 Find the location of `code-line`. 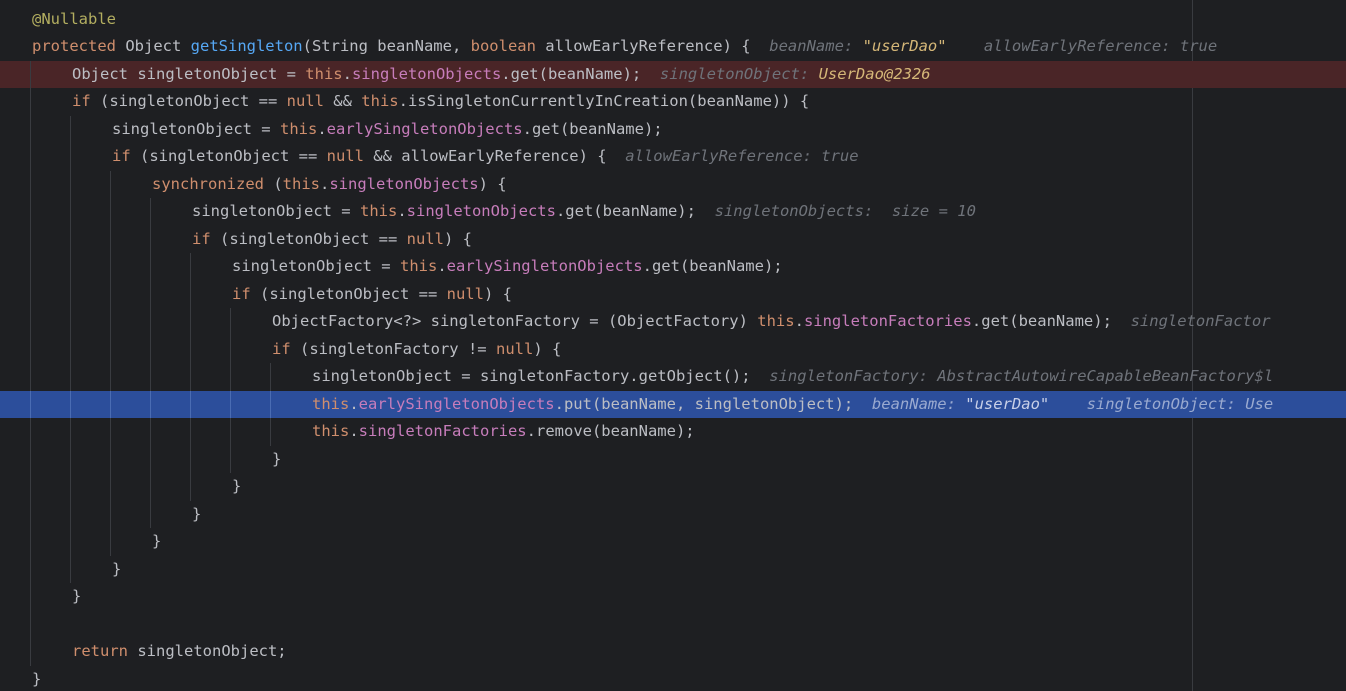

code-line is located at coordinates (673, 624).